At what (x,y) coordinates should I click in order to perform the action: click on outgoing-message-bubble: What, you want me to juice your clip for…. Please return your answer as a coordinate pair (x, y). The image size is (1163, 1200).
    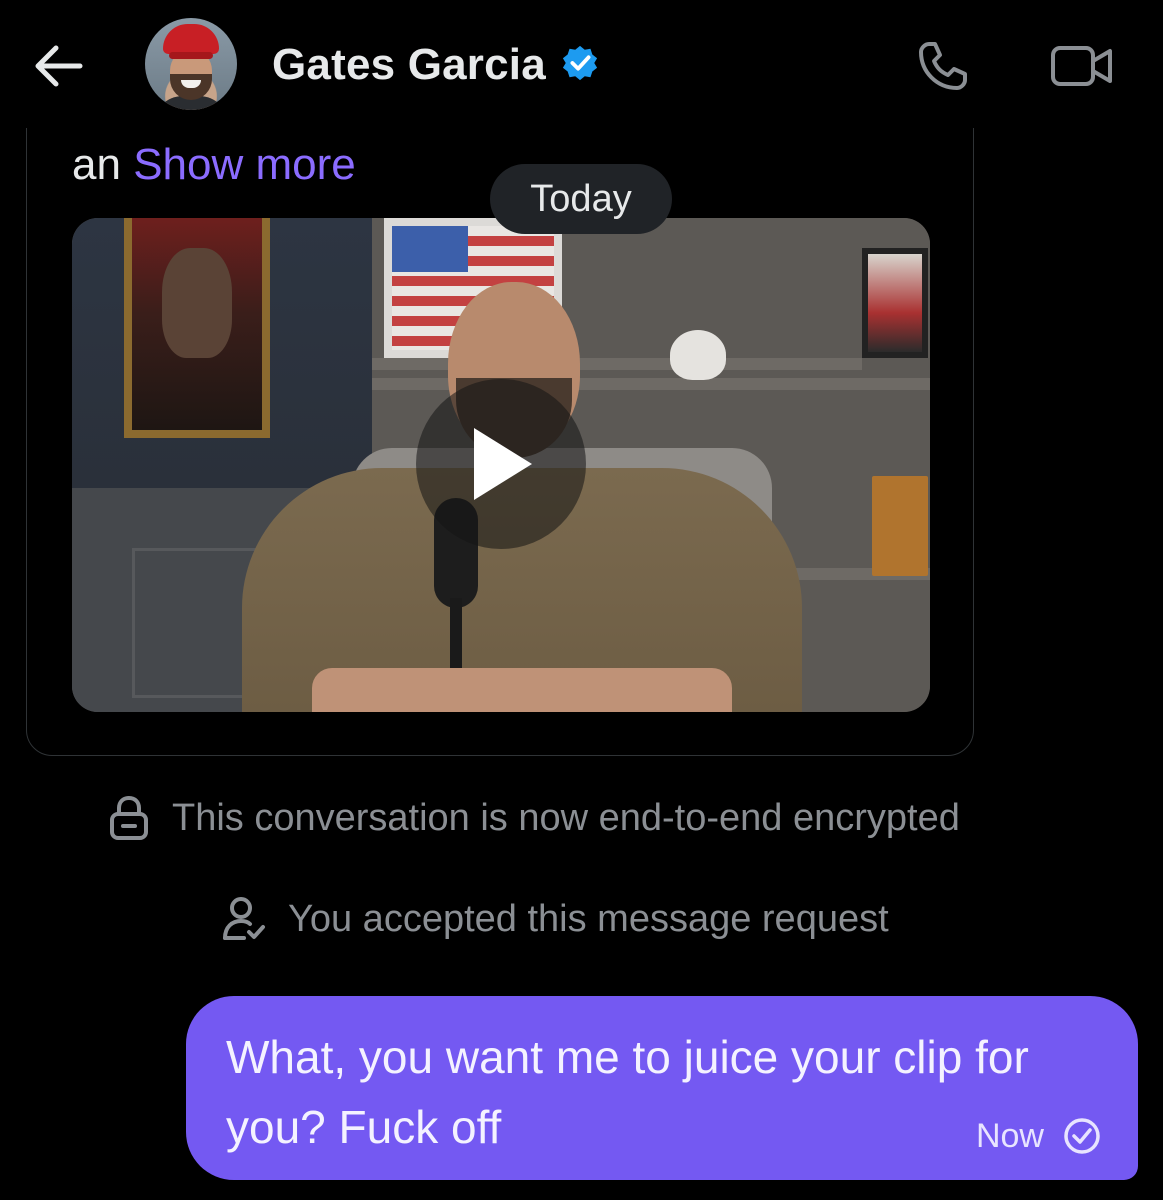
    Looking at the image, I should click on (662, 1088).